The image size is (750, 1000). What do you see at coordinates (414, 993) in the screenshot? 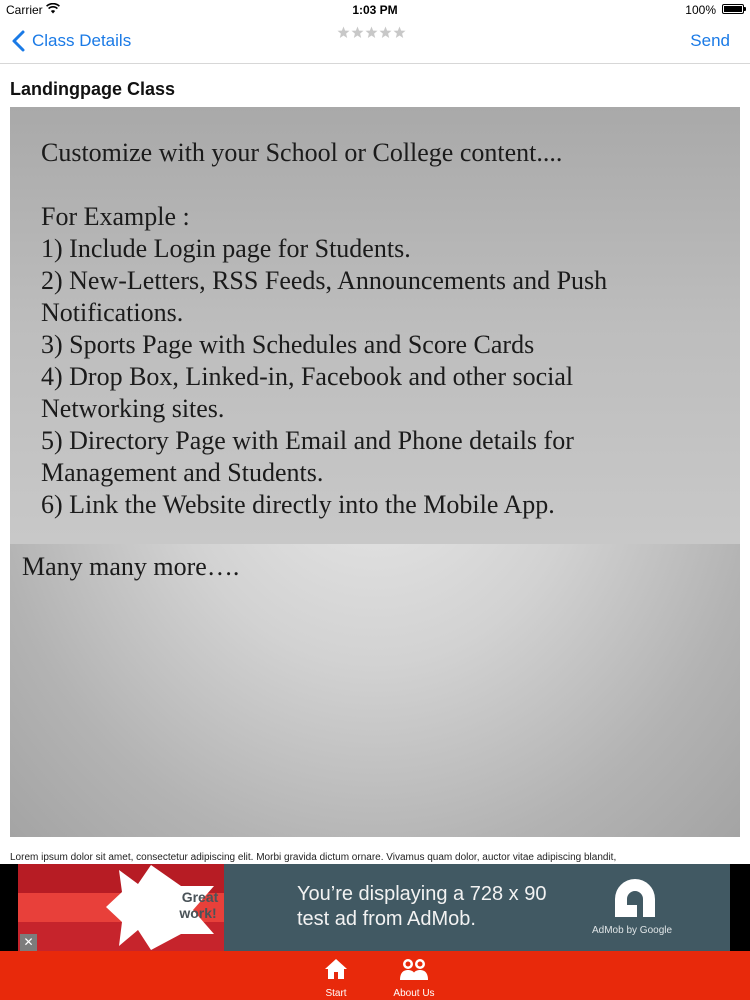
I see `tab-about-us-label: About Us` at bounding box center [414, 993].